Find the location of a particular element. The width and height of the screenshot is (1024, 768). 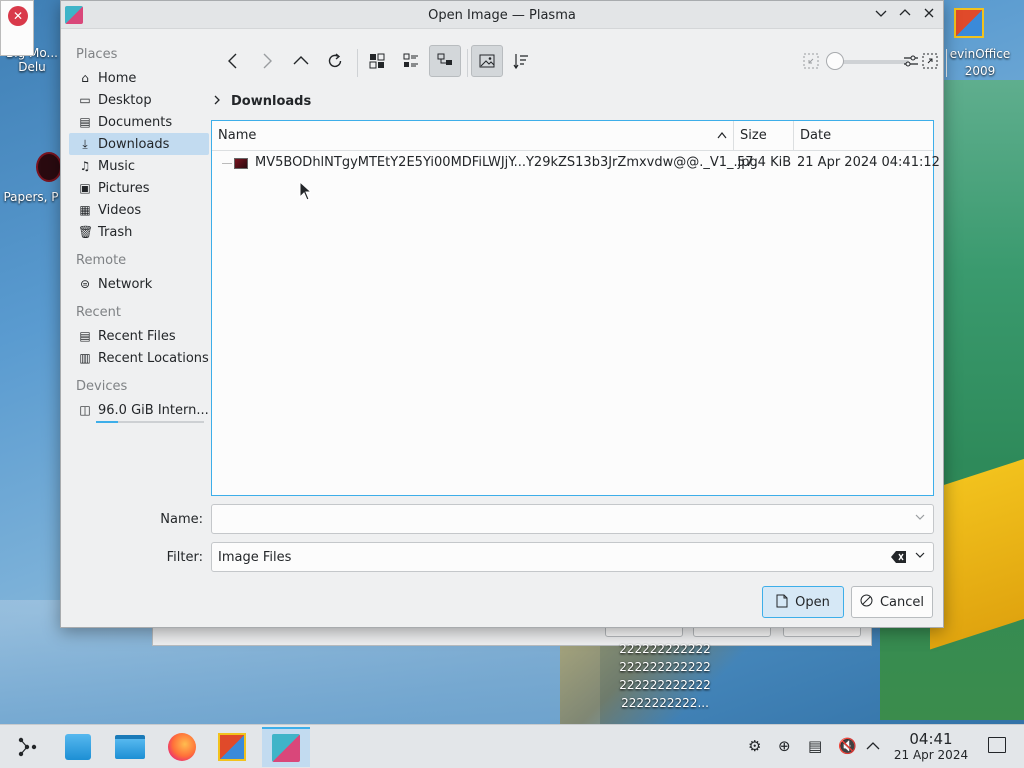

sidebar-item-desktop: ▭ Desktop is located at coordinates (139, 100).